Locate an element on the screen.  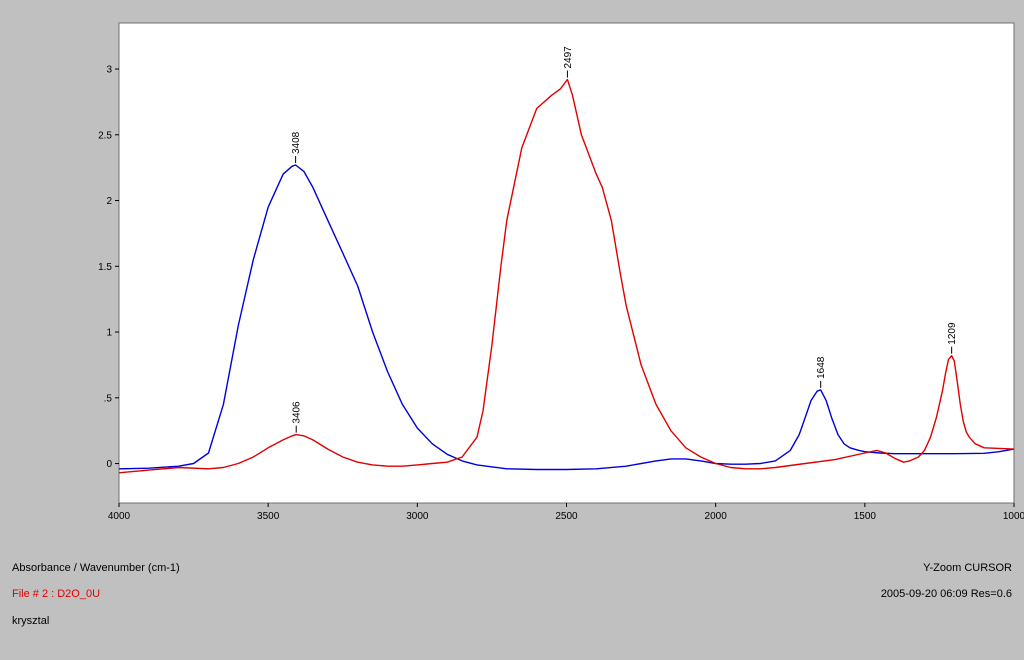
peak-label: 1648 is located at coordinates (821, 367).